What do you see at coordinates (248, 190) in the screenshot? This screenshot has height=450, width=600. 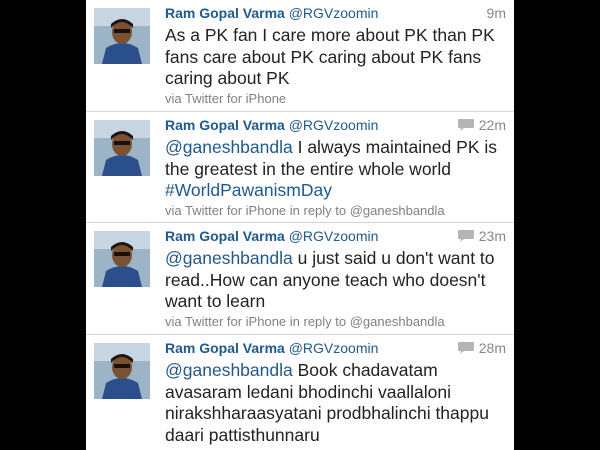 I see `hashtag-link: #WorldPawanismDay` at bounding box center [248, 190].